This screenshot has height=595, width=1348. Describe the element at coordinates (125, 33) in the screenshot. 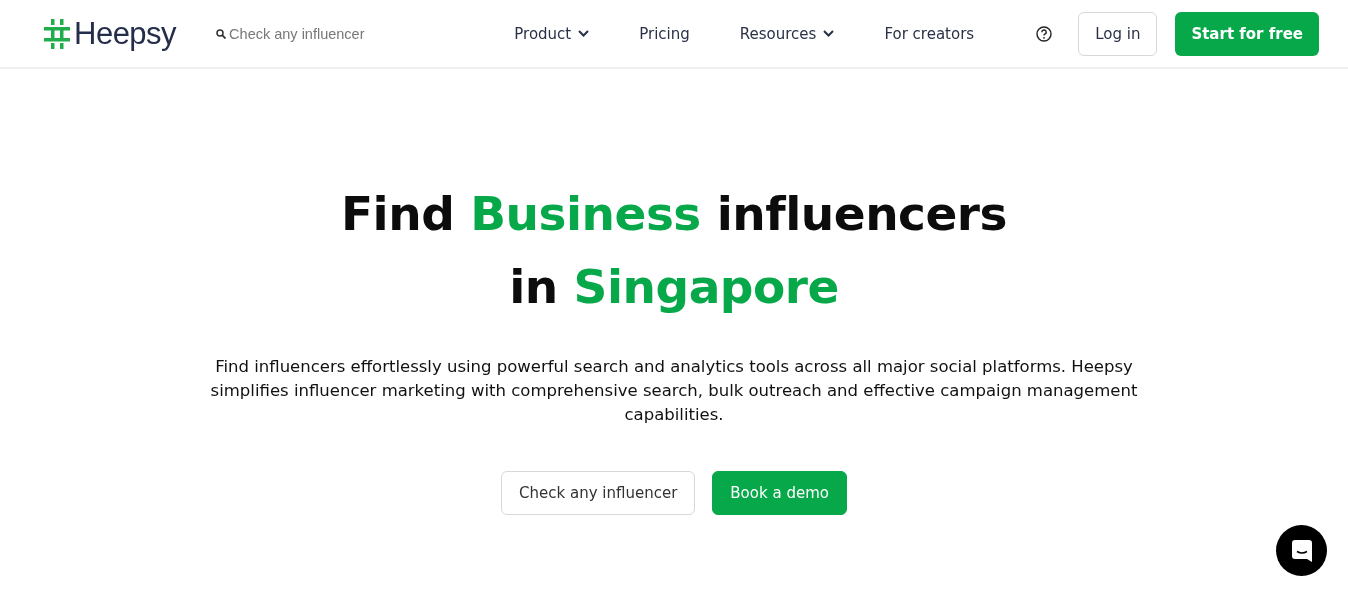

I see `logo-text: Heepsy` at that location.